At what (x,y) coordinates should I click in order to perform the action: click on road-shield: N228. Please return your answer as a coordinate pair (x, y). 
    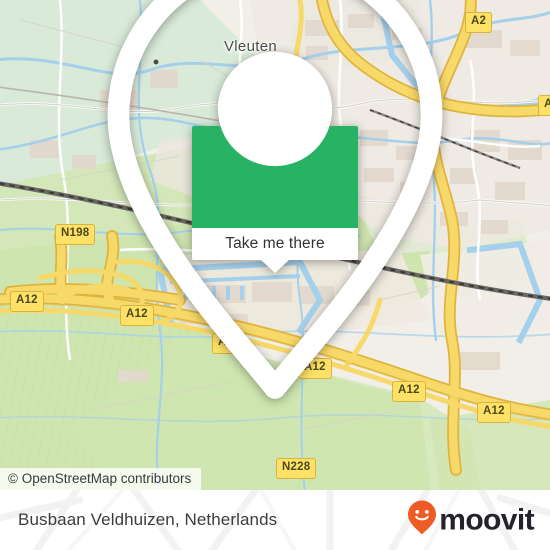
    Looking at the image, I should click on (296, 468).